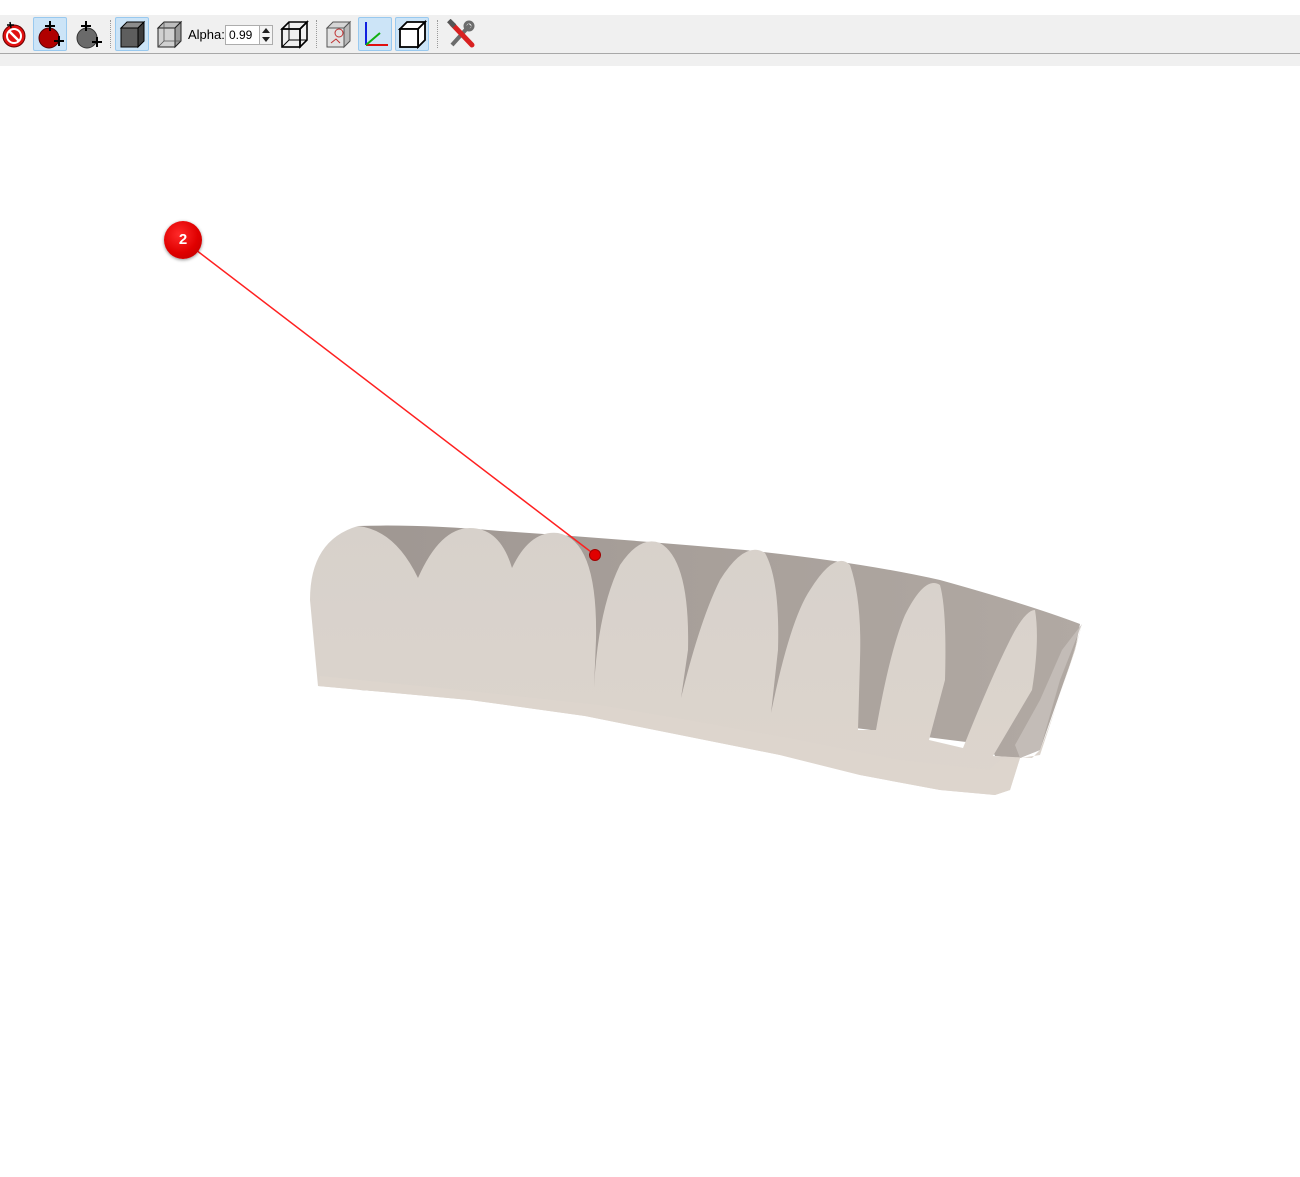 This screenshot has width=1300, height=1177. What do you see at coordinates (595, 555) in the screenshot?
I see `marker-point` at bounding box center [595, 555].